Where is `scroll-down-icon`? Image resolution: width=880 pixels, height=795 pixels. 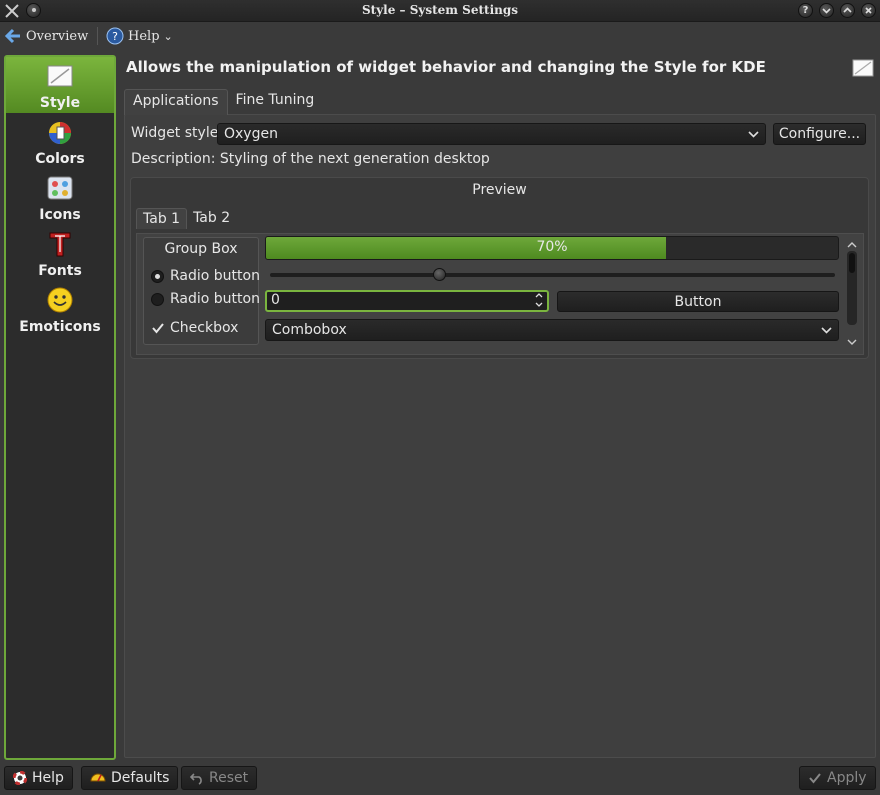 scroll-down-icon is located at coordinates (852, 343).